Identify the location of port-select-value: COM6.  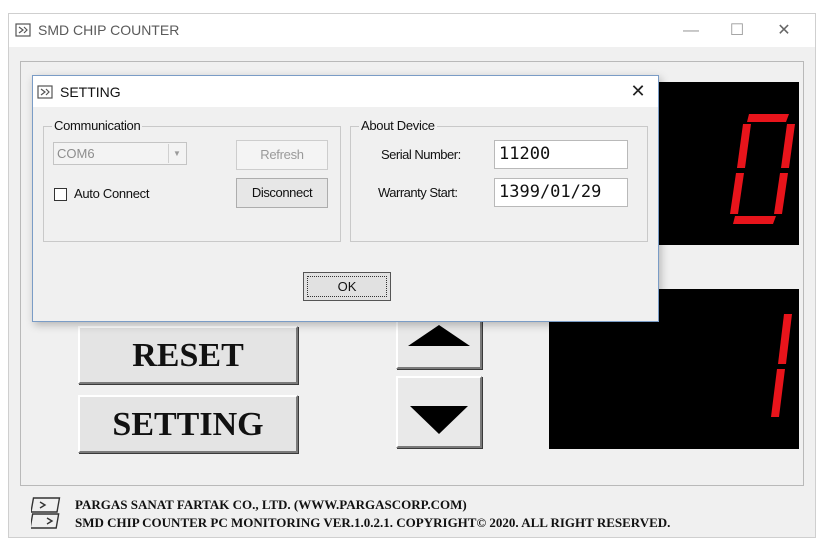
(76, 153).